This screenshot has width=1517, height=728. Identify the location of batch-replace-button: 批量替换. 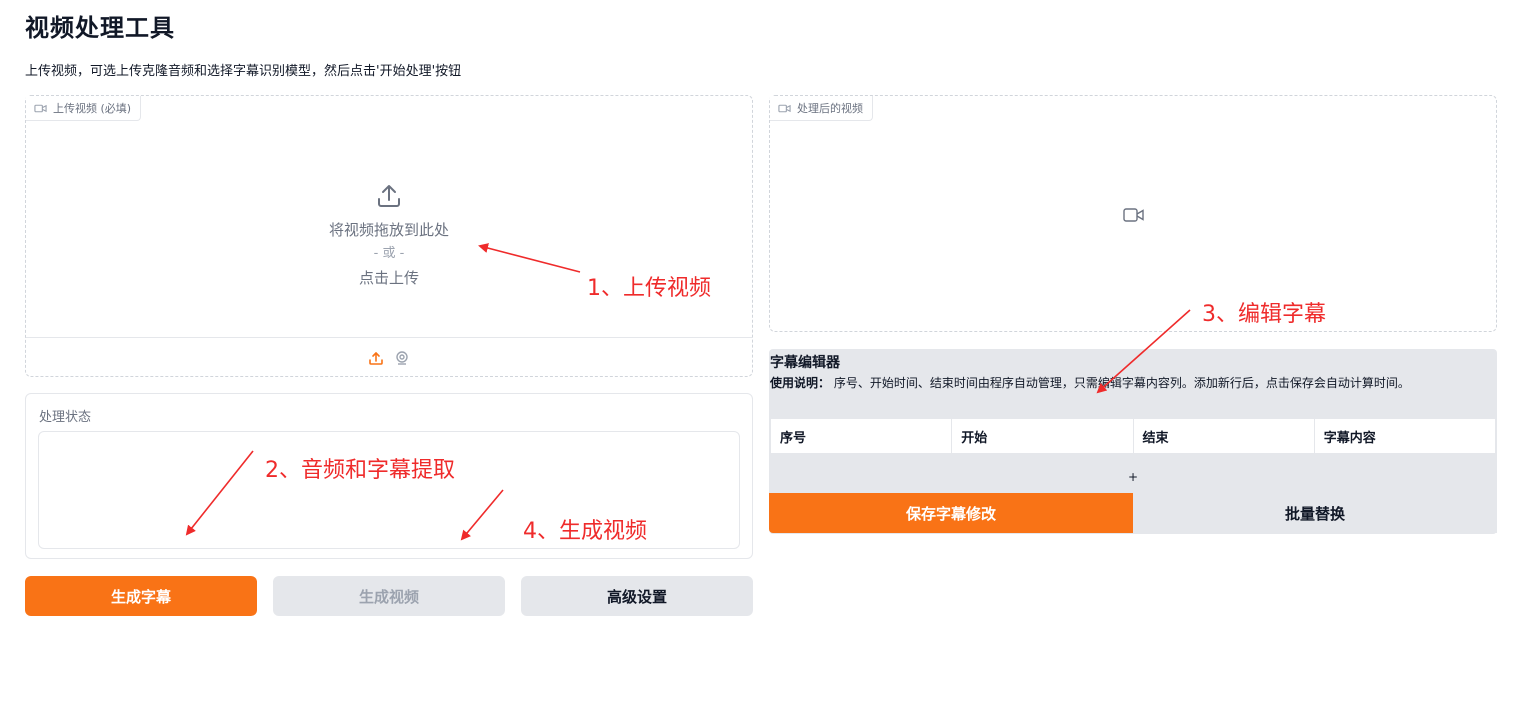
(1315, 513).